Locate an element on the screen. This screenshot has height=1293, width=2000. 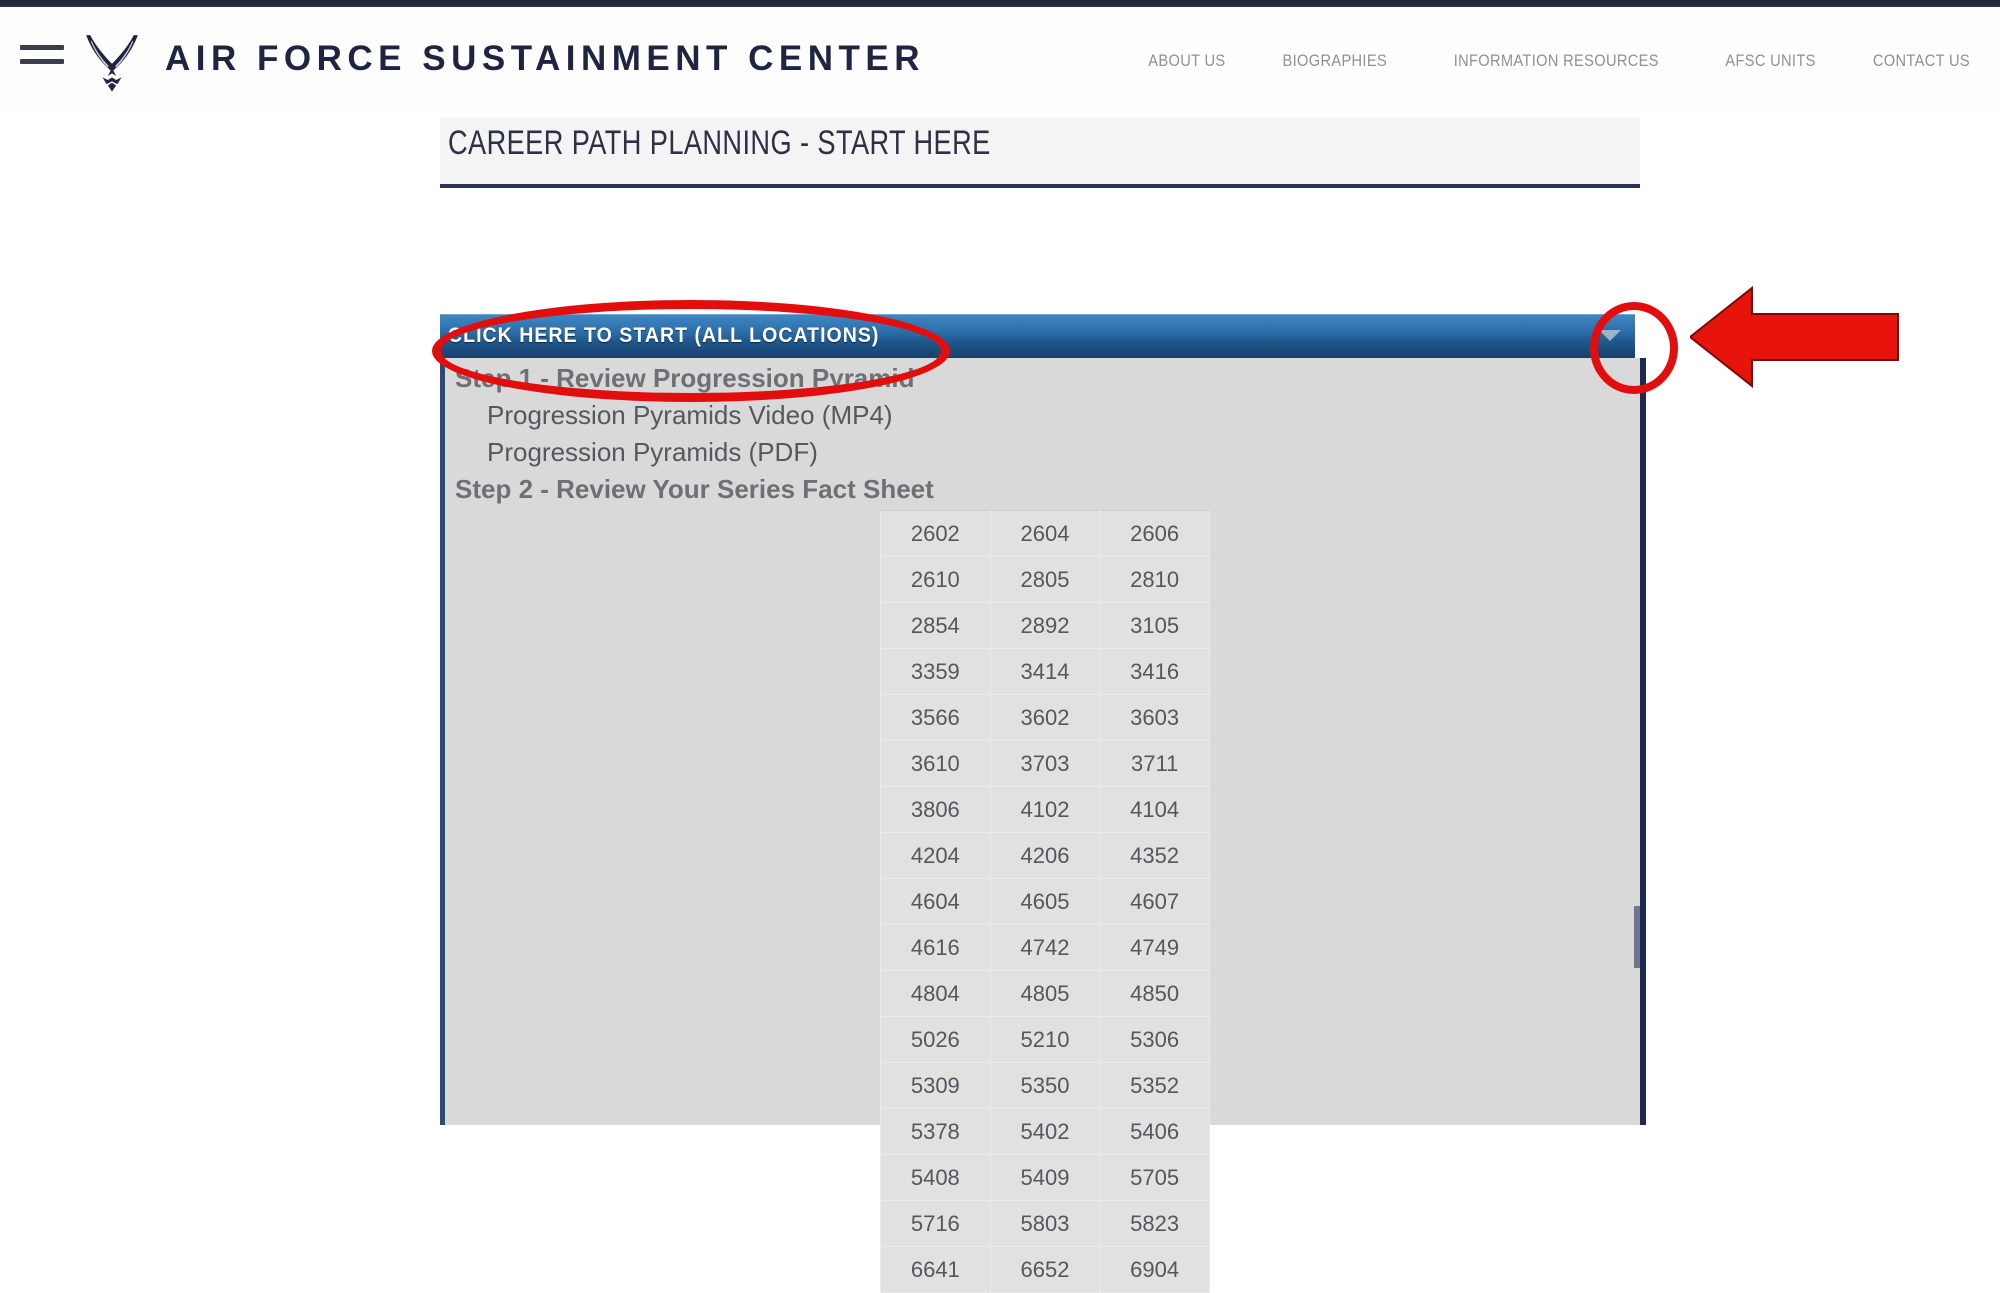
table-row: 3359 3414 3416 is located at coordinates (1045, 671).